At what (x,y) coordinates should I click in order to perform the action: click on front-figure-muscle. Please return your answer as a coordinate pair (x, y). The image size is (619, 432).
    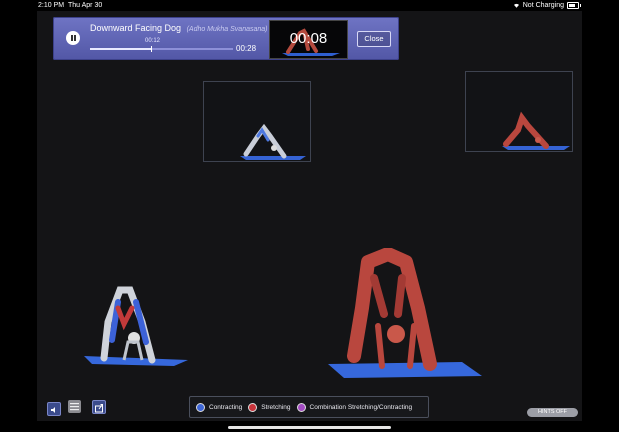
    Looking at the image, I should click on (405, 313).